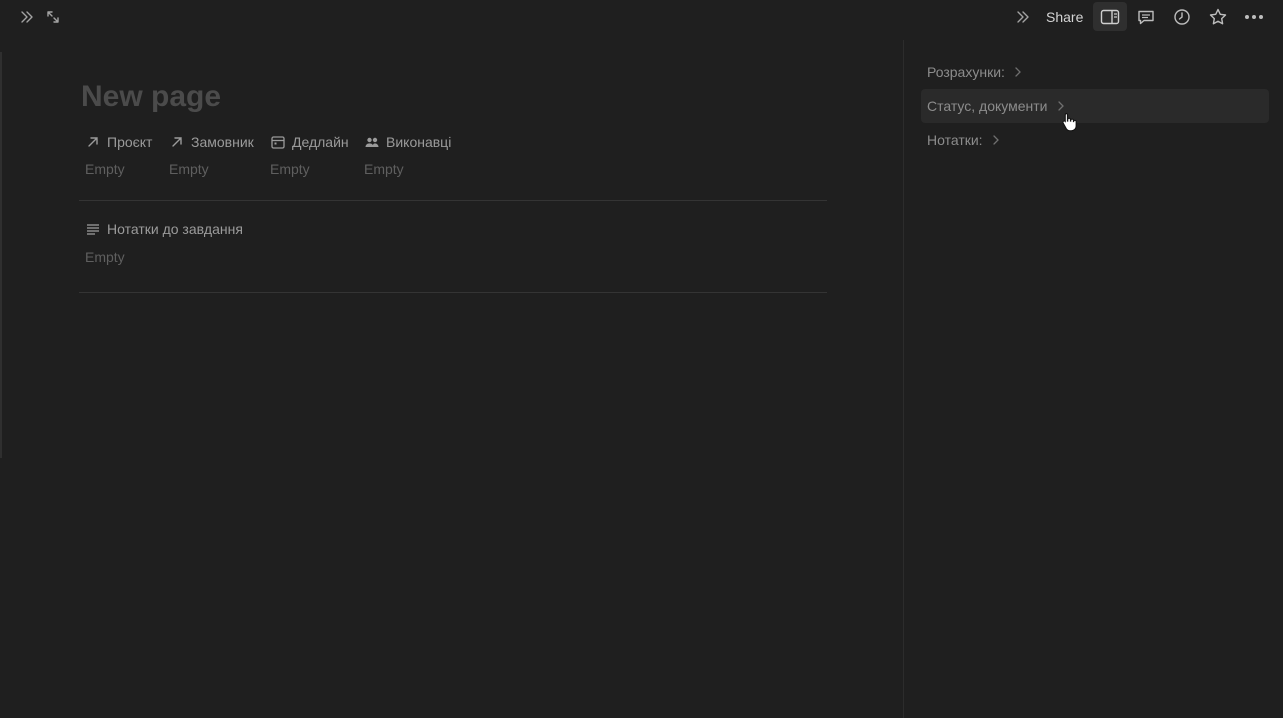 The width and height of the screenshot is (1283, 718). What do you see at coordinates (130, 142) in the screenshot?
I see `property-label: Проєкт` at bounding box center [130, 142].